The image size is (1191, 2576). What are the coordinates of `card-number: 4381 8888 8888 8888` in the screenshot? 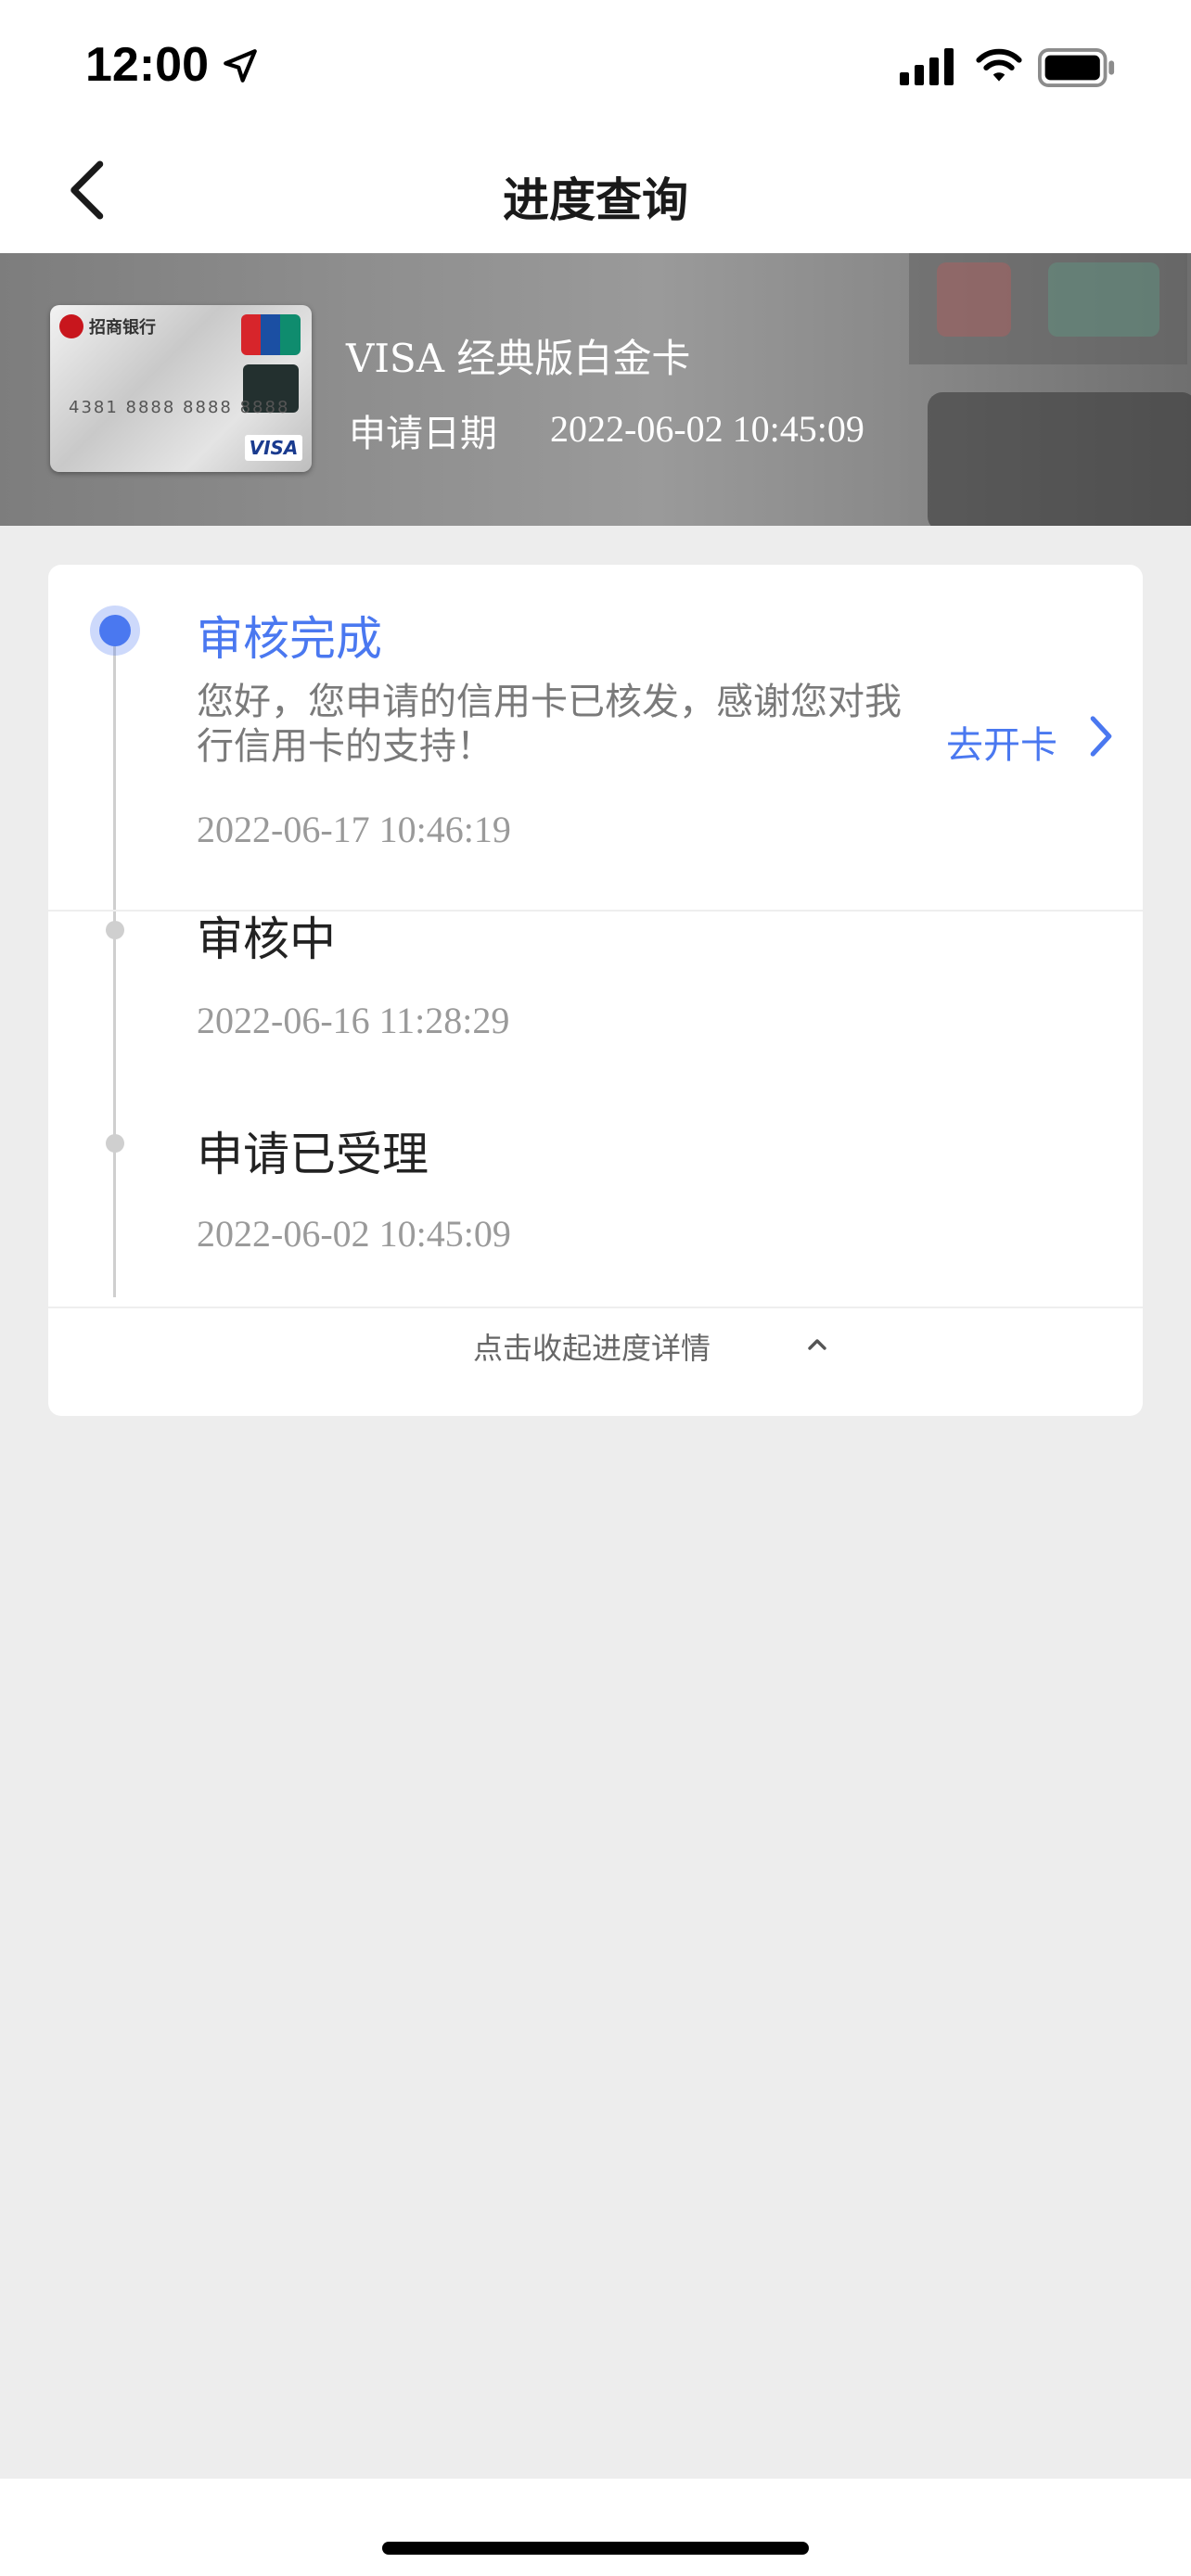 It's located at (179, 408).